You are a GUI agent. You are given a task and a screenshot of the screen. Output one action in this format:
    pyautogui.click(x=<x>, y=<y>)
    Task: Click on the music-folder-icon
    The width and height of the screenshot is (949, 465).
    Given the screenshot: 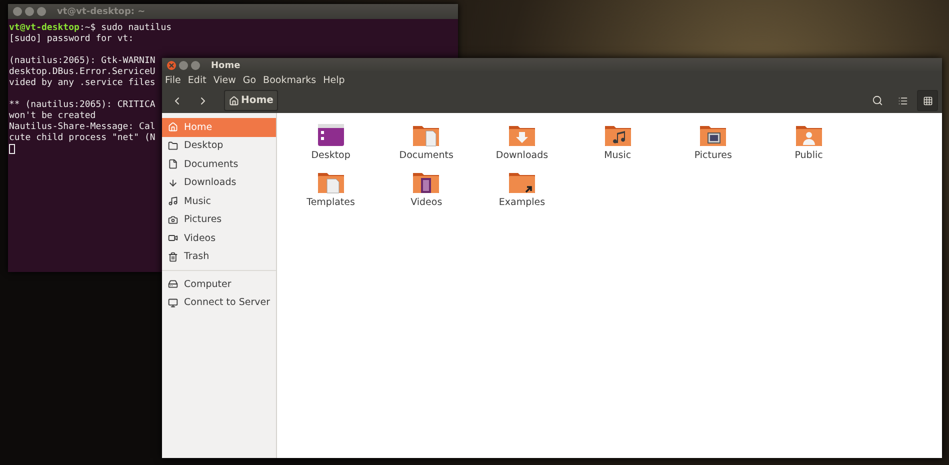 What is the action you would take?
    pyautogui.click(x=618, y=135)
    